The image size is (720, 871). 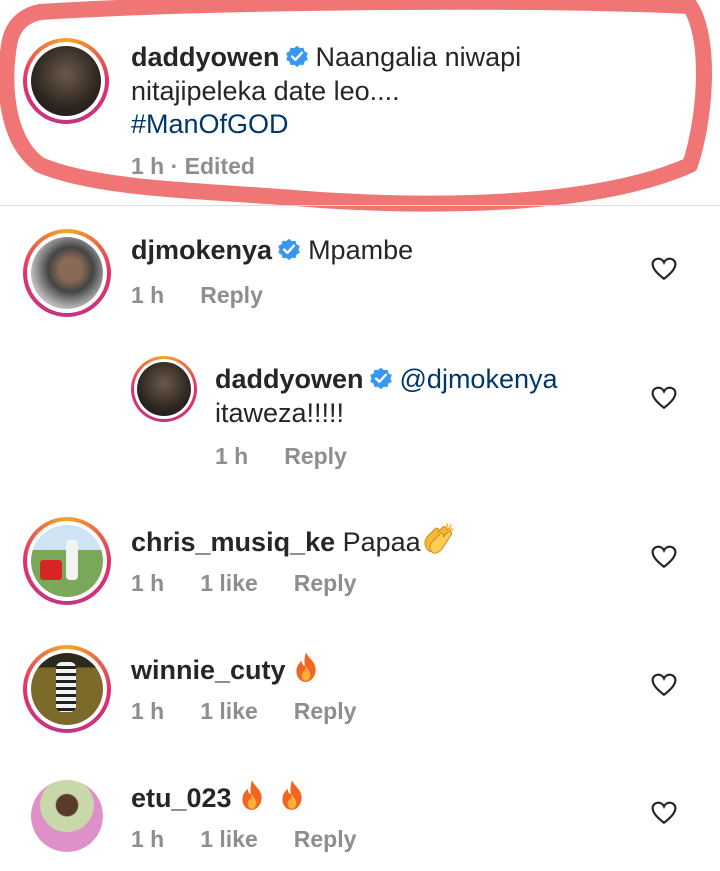 I want to click on comment-username: djmokenya, so click(x=201, y=250).